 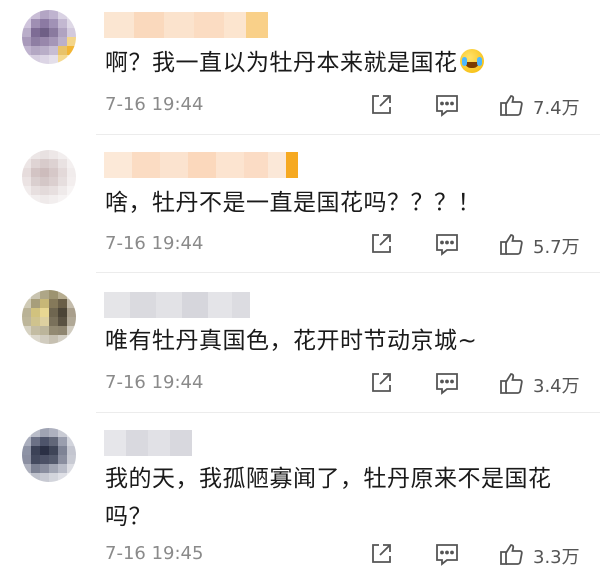 What do you see at coordinates (346, 106) in the screenshot?
I see `comment-meta: 7-16 19:44 7.4万` at bounding box center [346, 106].